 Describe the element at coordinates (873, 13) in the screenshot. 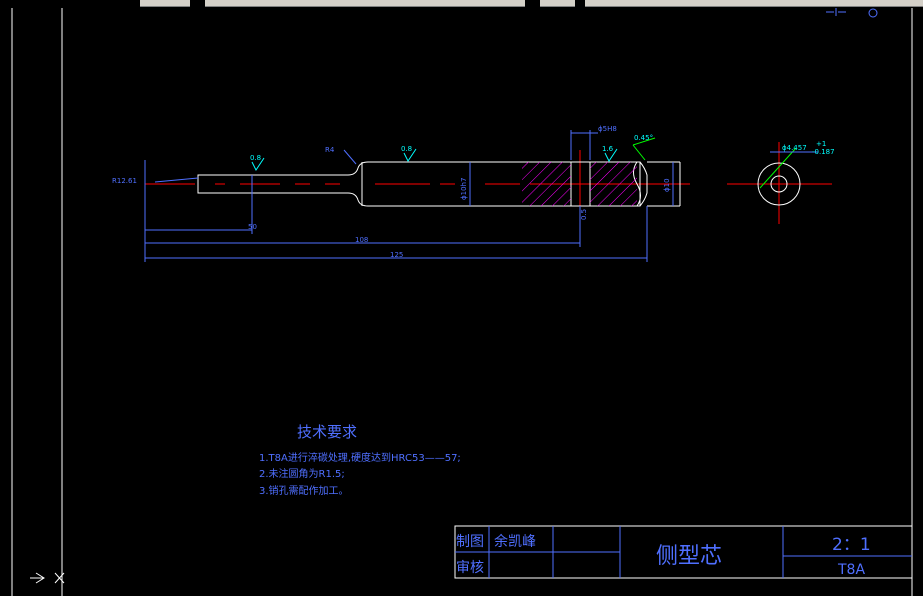

I see `circle-icon` at that location.